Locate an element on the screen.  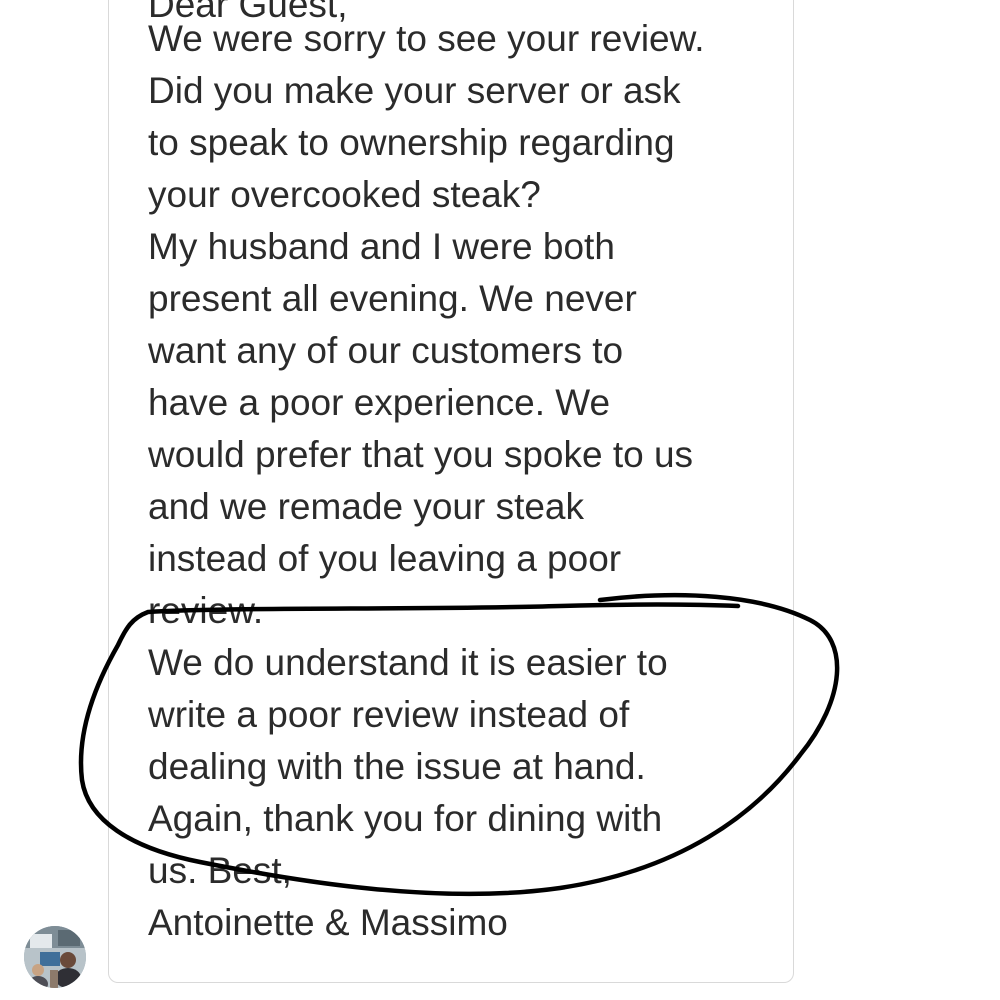
response-line: Again, thank you for dining with is located at coordinates (405, 818).